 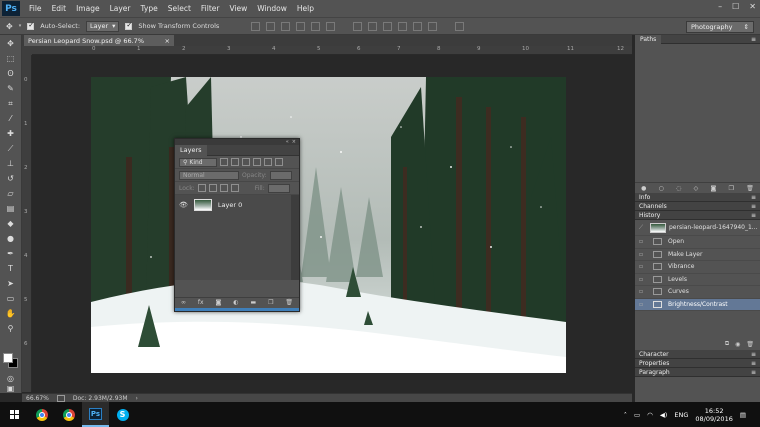 I want to click on filter-type-icon, so click(x=246, y=162).